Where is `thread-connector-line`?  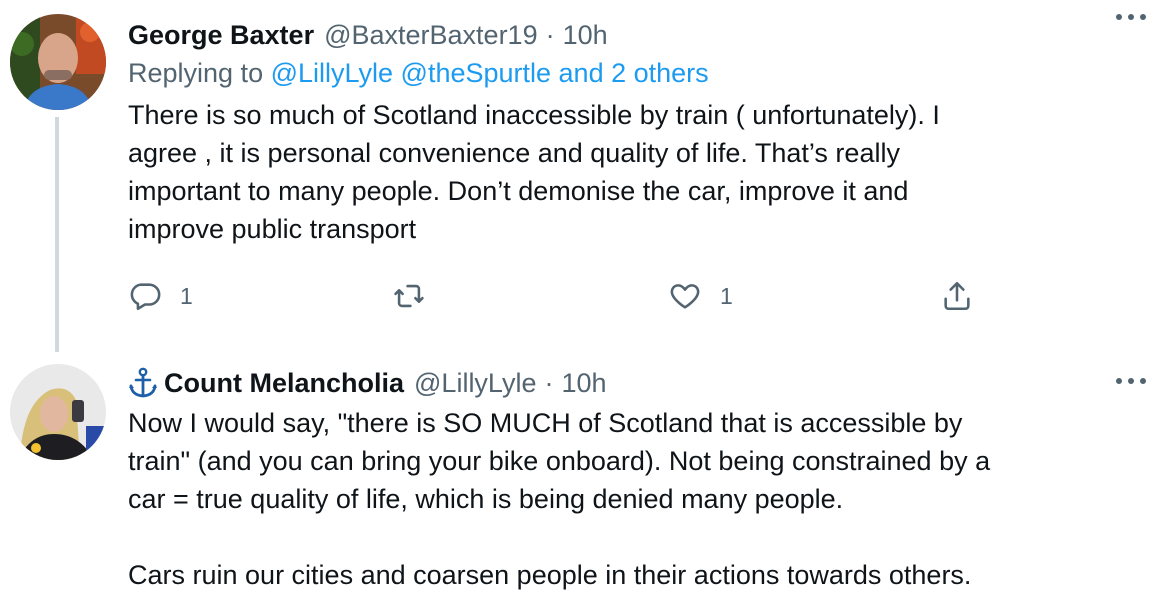 thread-connector-line is located at coordinates (57, 234).